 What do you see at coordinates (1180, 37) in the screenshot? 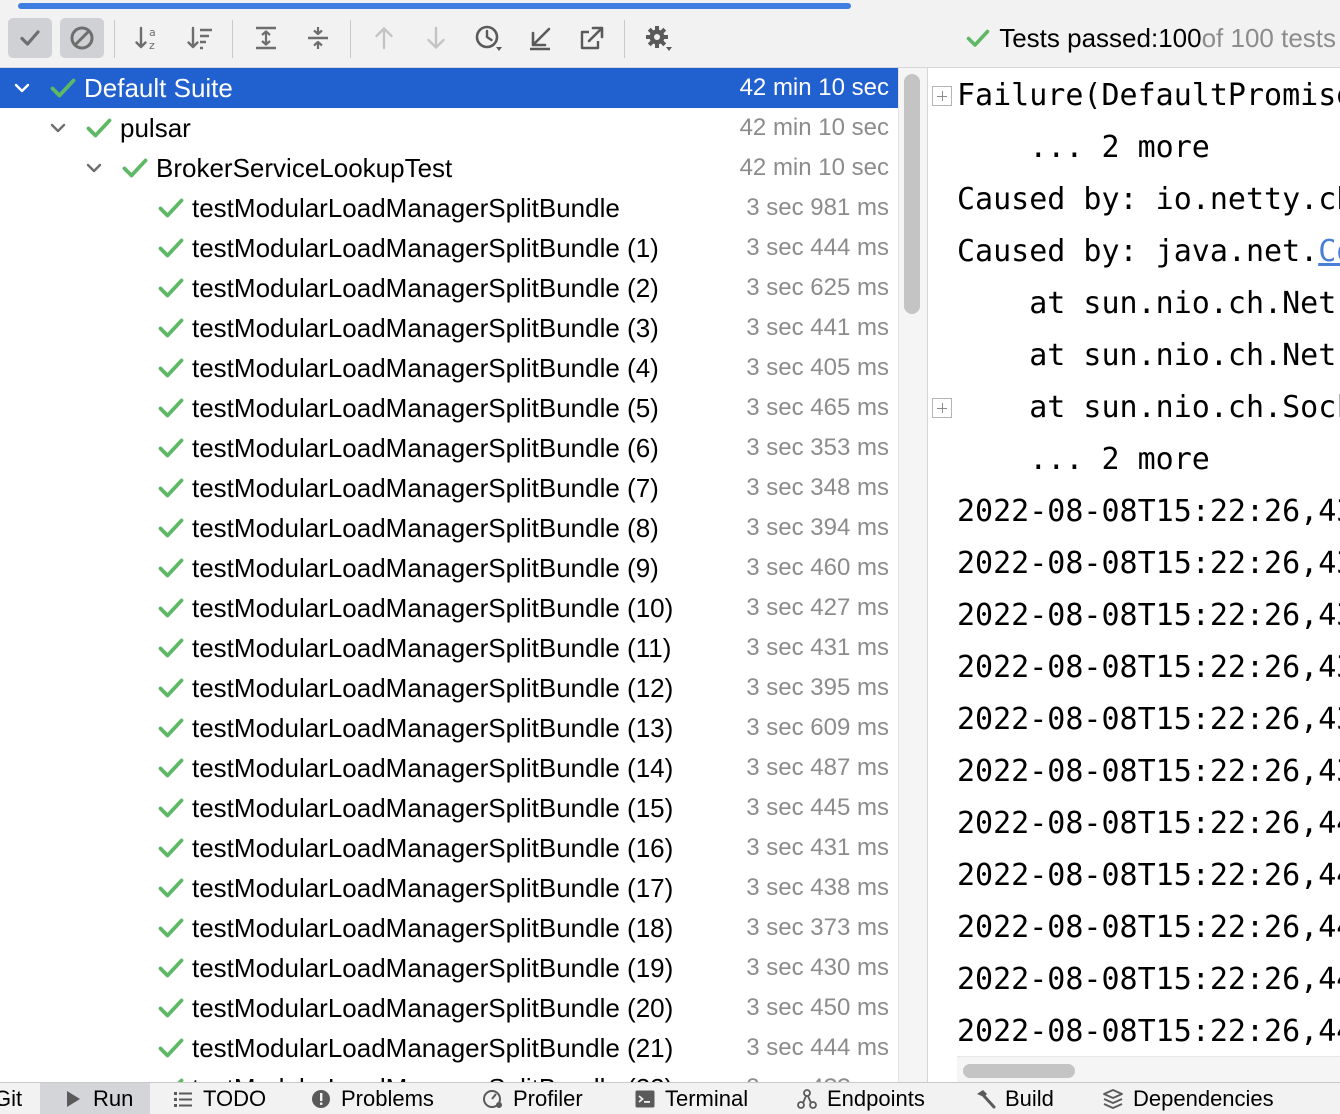
I see `status-passed-count: 100` at bounding box center [1180, 37].